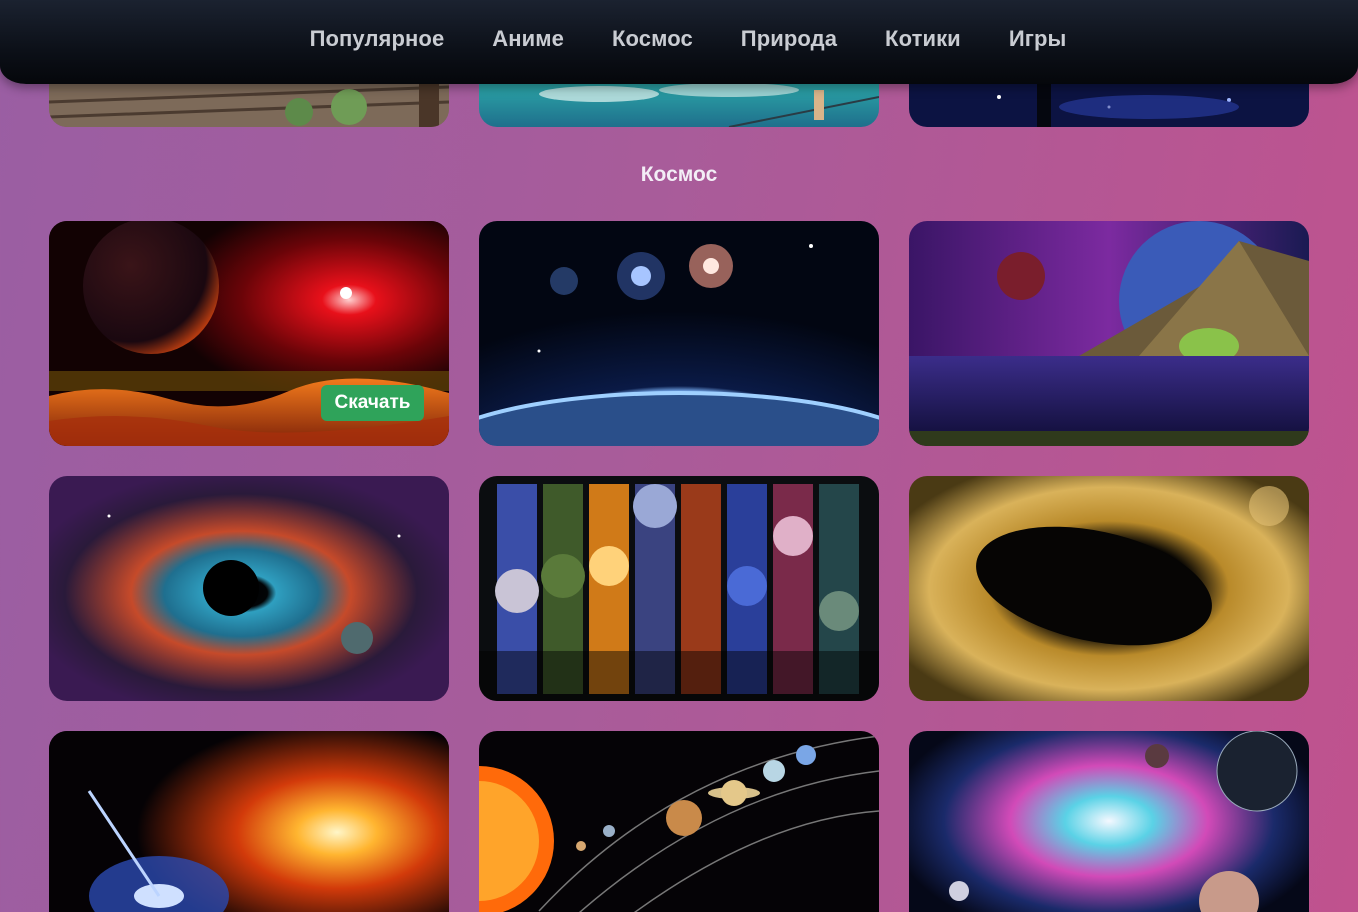  Describe the element at coordinates (249, 333) in the screenshot. I see `wallpaper-space-red-planet-desert: Скачать` at that location.